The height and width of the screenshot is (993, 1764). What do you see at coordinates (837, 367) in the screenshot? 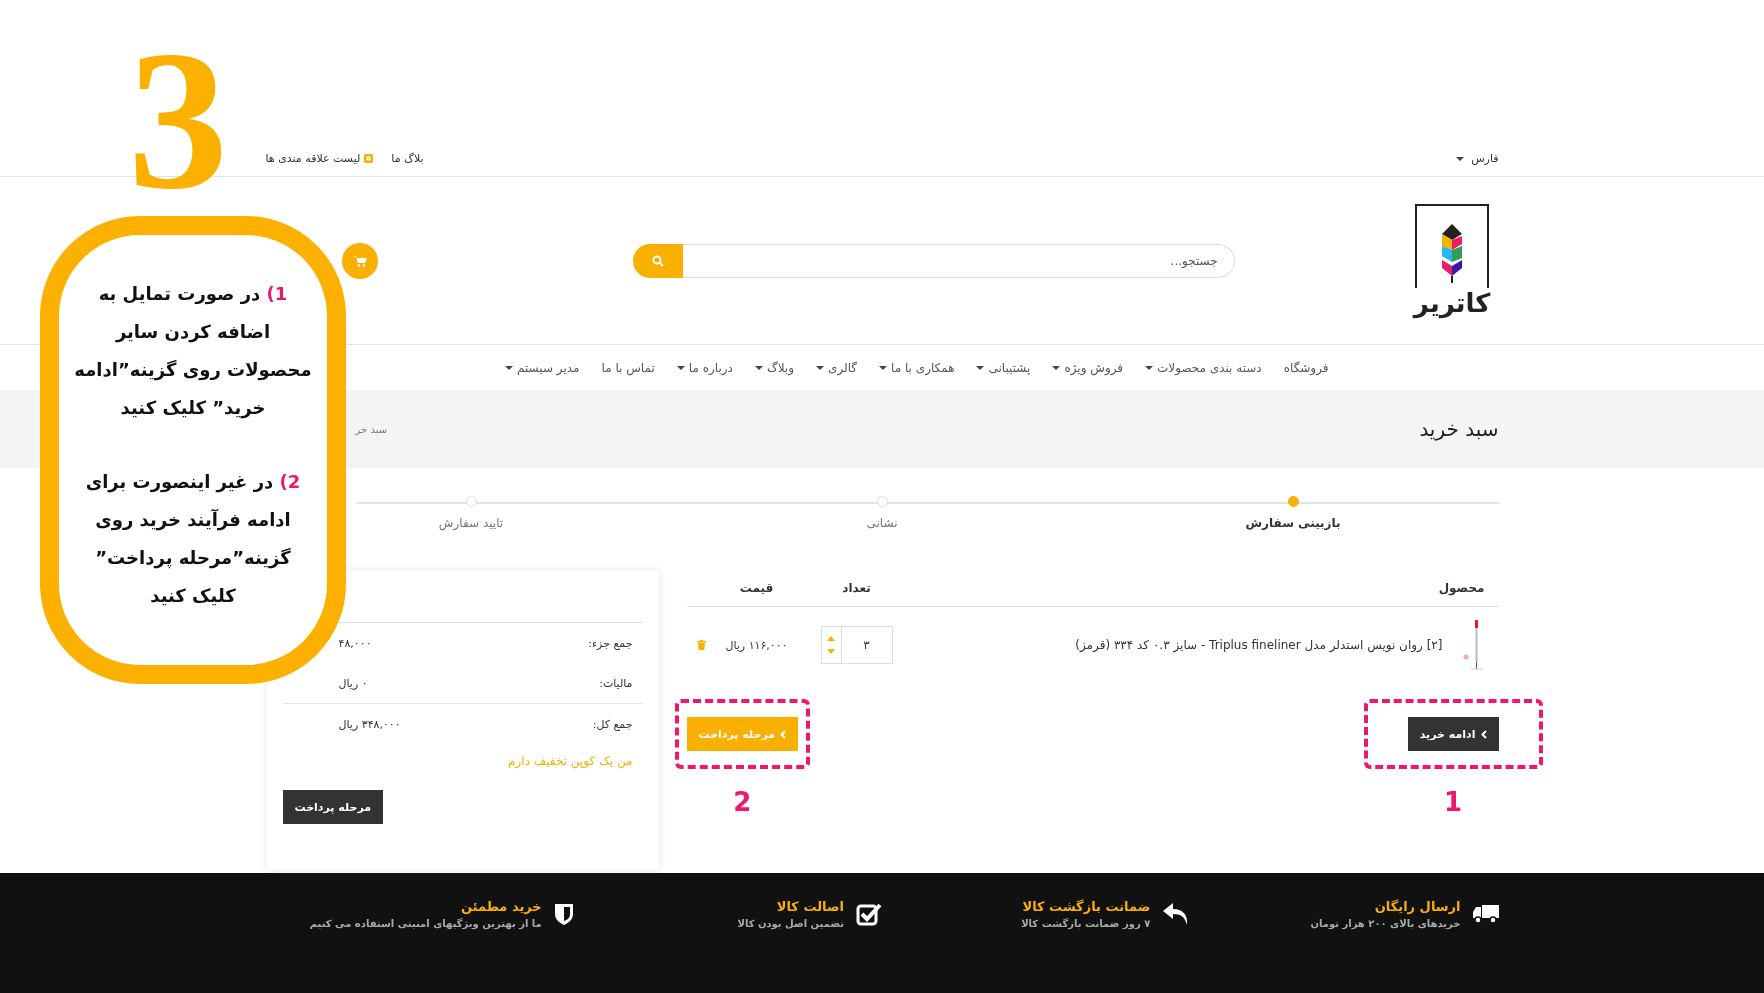
I see `nav-item: گالری` at bounding box center [837, 367].